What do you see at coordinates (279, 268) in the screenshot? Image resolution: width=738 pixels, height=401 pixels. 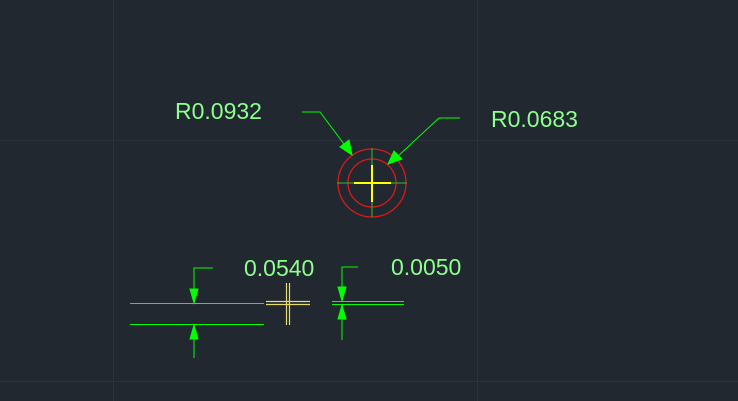 I see `dimension-label-left: 0.0540` at bounding box center [279, 268].